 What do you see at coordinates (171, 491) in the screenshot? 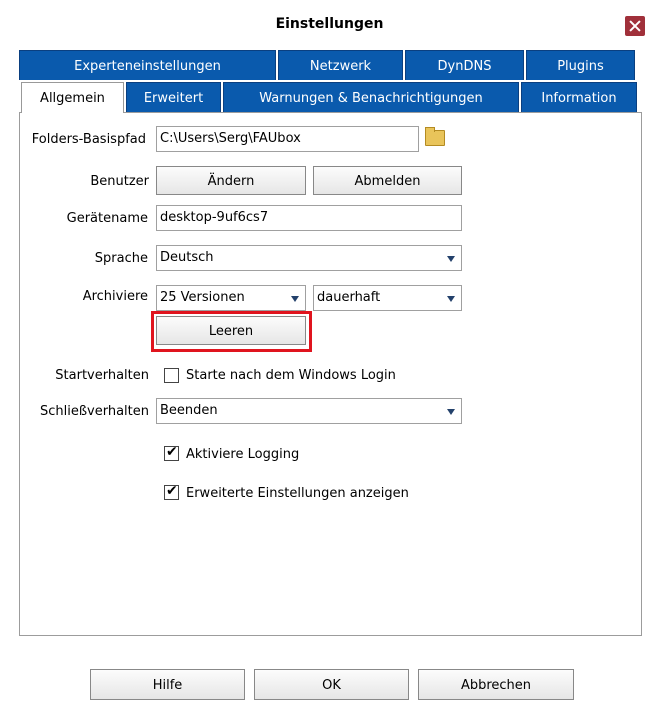
I see `advanced-checkbox` at bounding box center [171, 491].